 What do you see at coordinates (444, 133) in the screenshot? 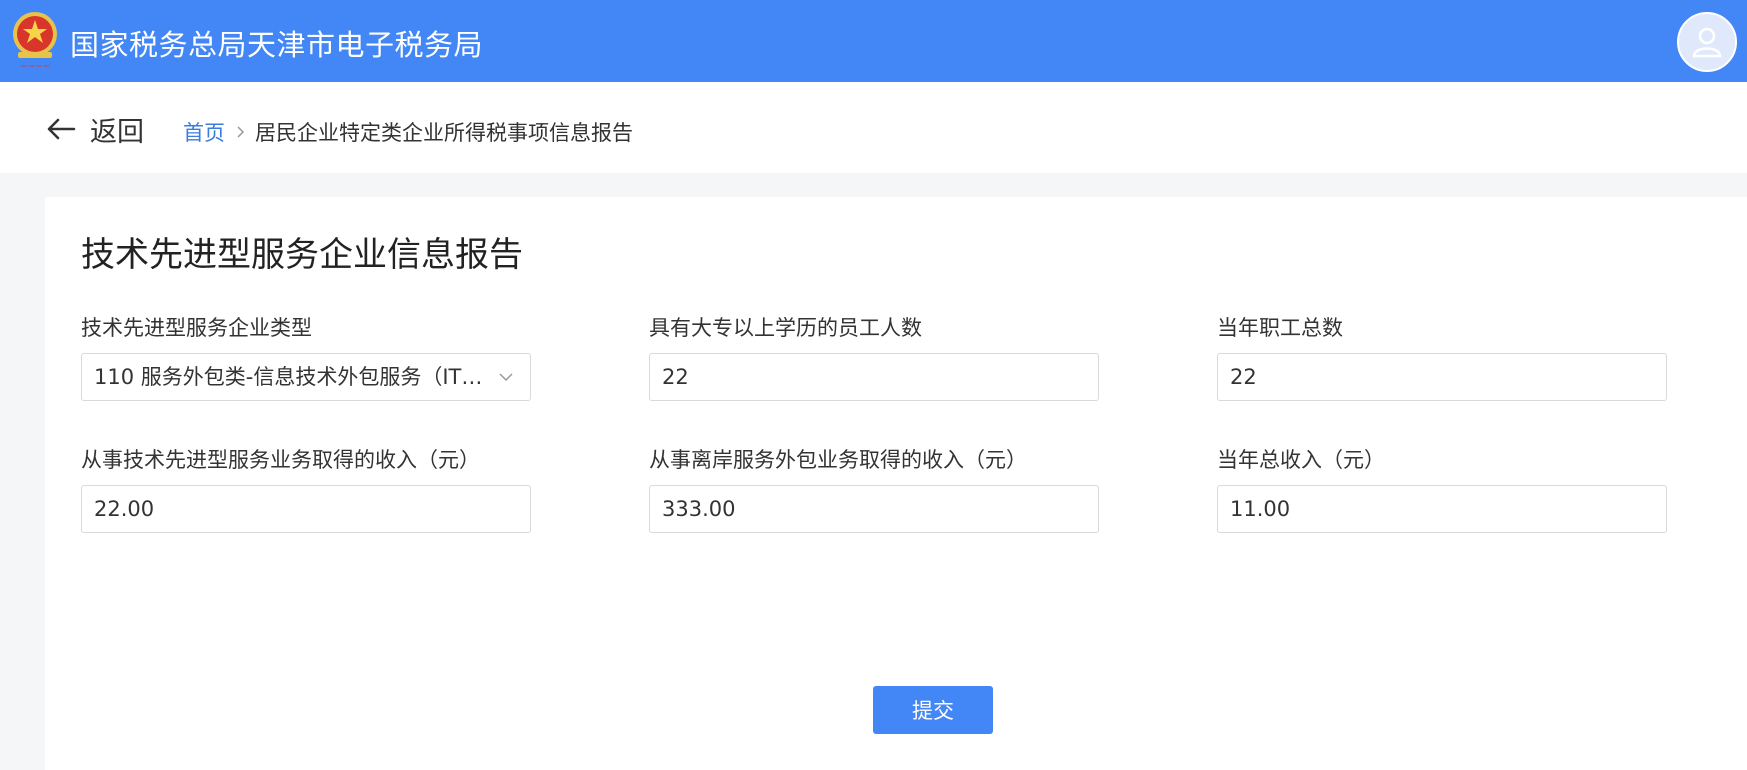
I see `breadcrumb-current: 居民企业特定类企业所得税事项信息报告` at bounding box center [444, 133].